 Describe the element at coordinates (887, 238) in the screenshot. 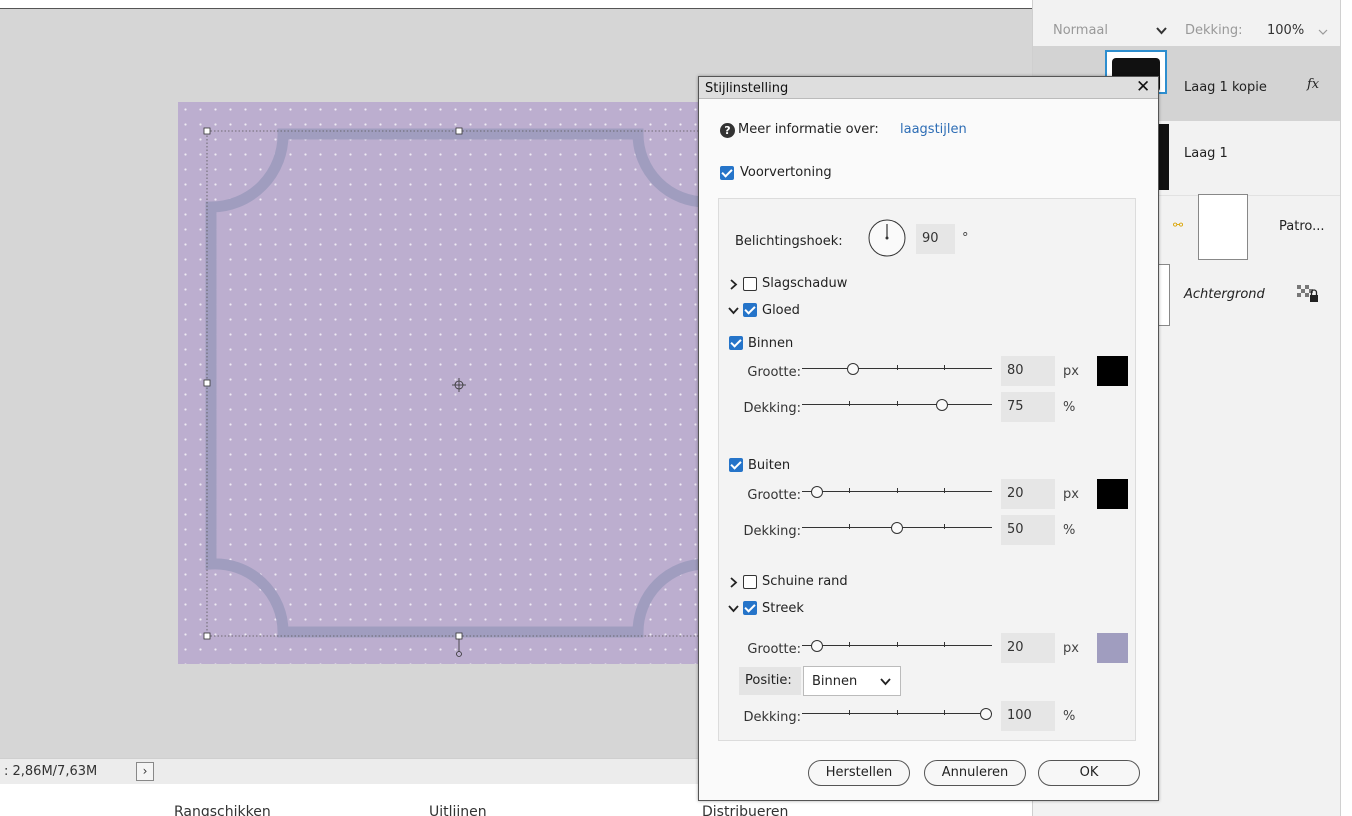

I see `light-angle-dial` at that location.